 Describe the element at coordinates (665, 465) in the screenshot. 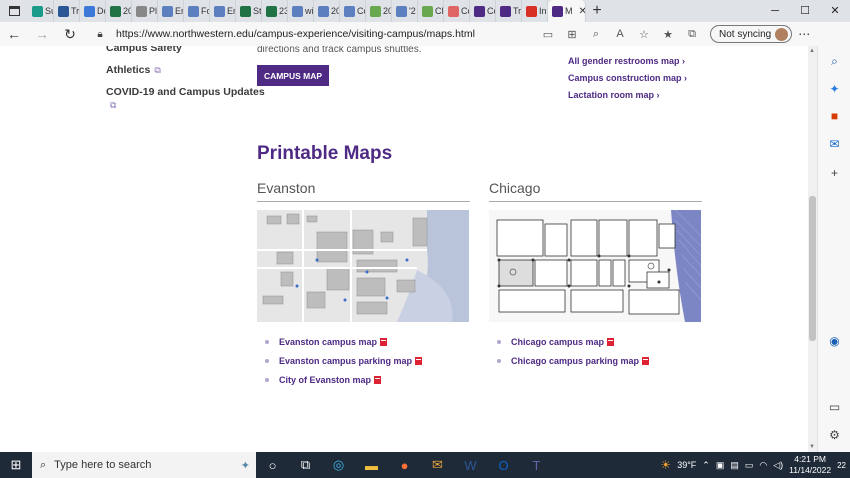

I see `weather-icon: ☀` at that location.